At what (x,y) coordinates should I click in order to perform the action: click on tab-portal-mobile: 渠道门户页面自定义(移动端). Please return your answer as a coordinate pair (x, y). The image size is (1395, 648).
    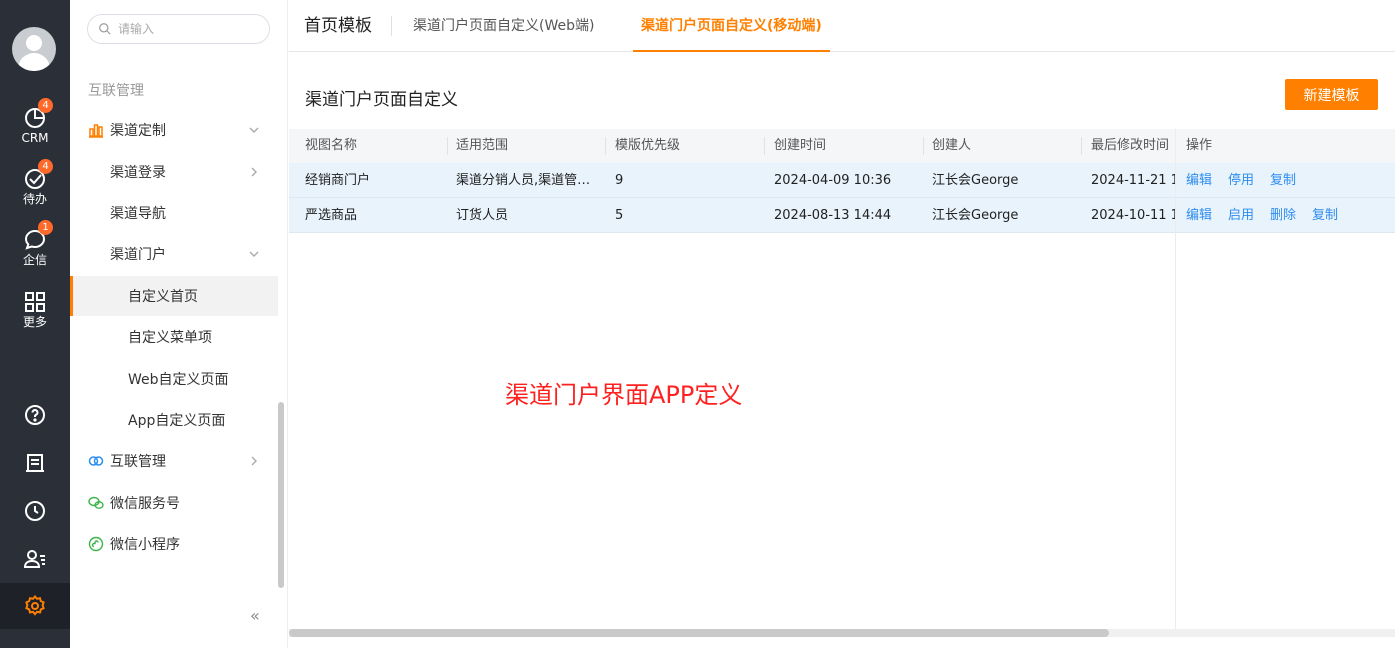
    Looking at the image, I should click on (731, 26).